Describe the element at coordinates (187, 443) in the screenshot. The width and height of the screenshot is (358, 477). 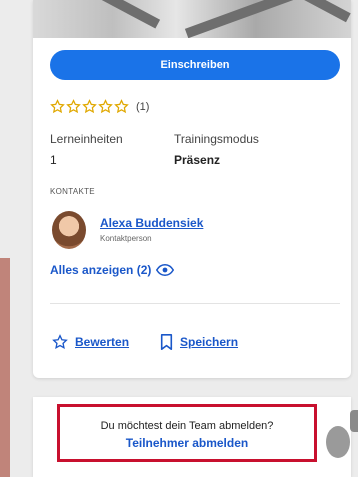
I see `unsubscribe-participants-link: Teilnehmer abmelden` at that location.